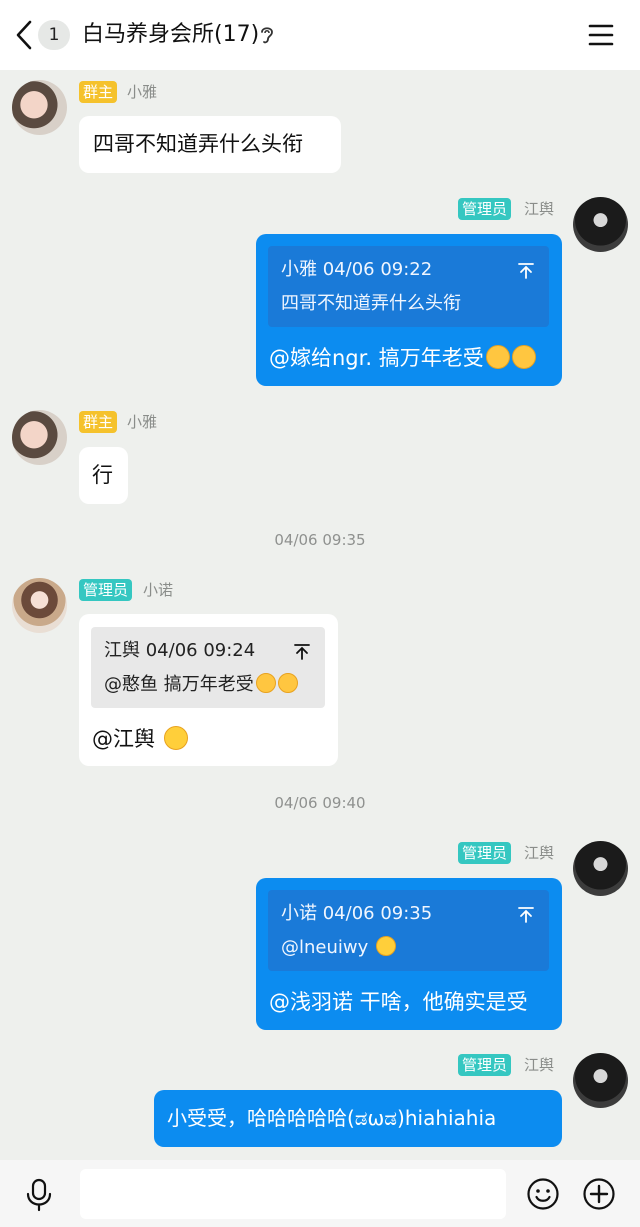  I want to click on timestamp-divider: 04/06 09:40, so click(320, 803).